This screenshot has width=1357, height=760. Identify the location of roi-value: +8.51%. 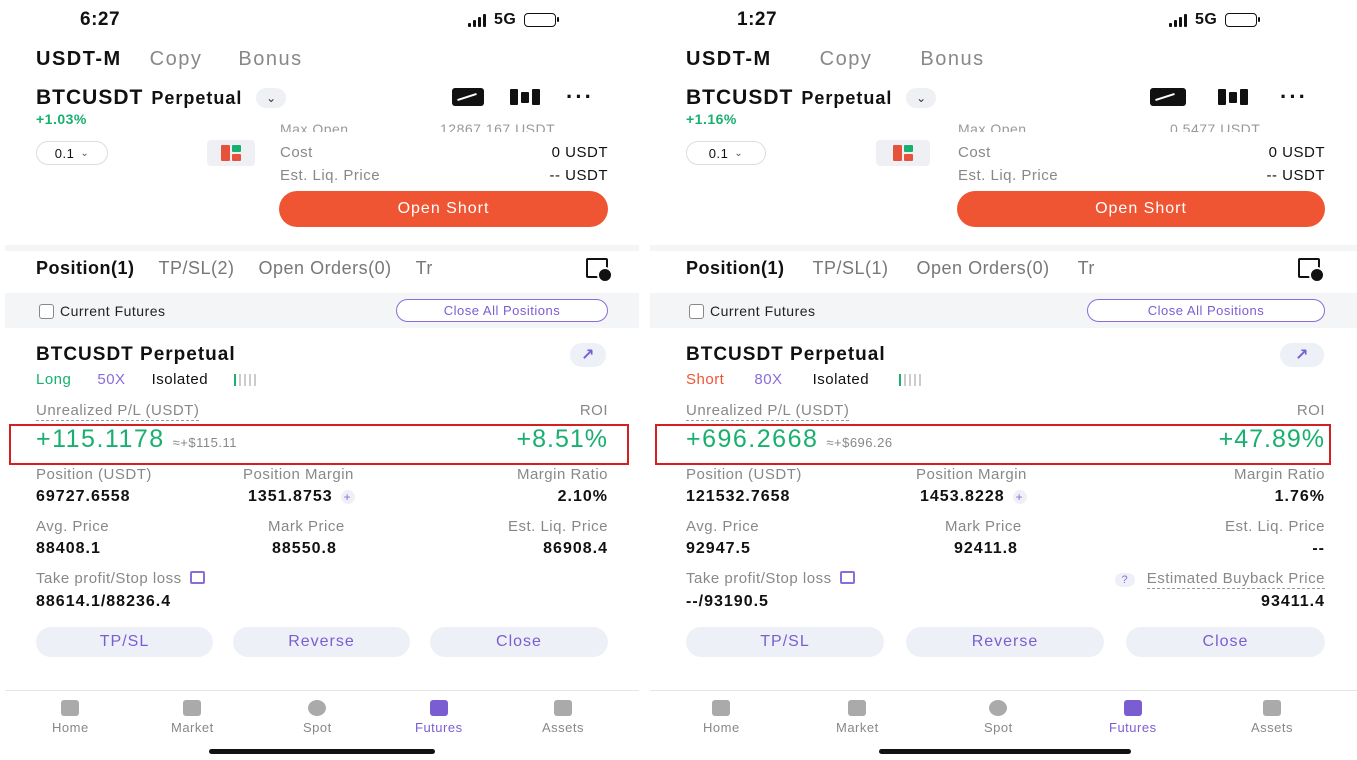
(562, 439).